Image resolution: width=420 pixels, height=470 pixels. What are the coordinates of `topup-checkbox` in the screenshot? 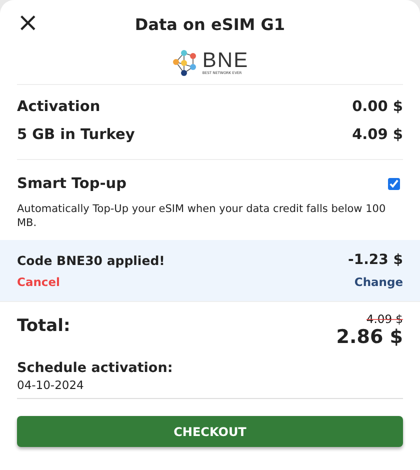 It's located at (394, 184).